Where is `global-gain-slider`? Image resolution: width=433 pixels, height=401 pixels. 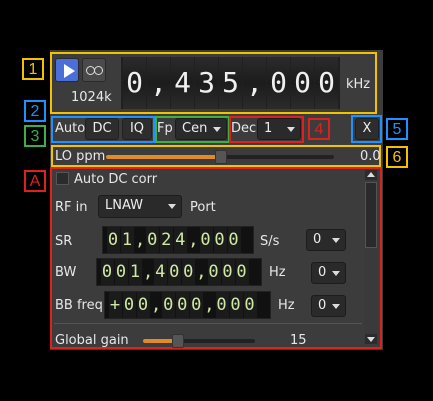
global-gain-slider is located at coordinates (199, 341).